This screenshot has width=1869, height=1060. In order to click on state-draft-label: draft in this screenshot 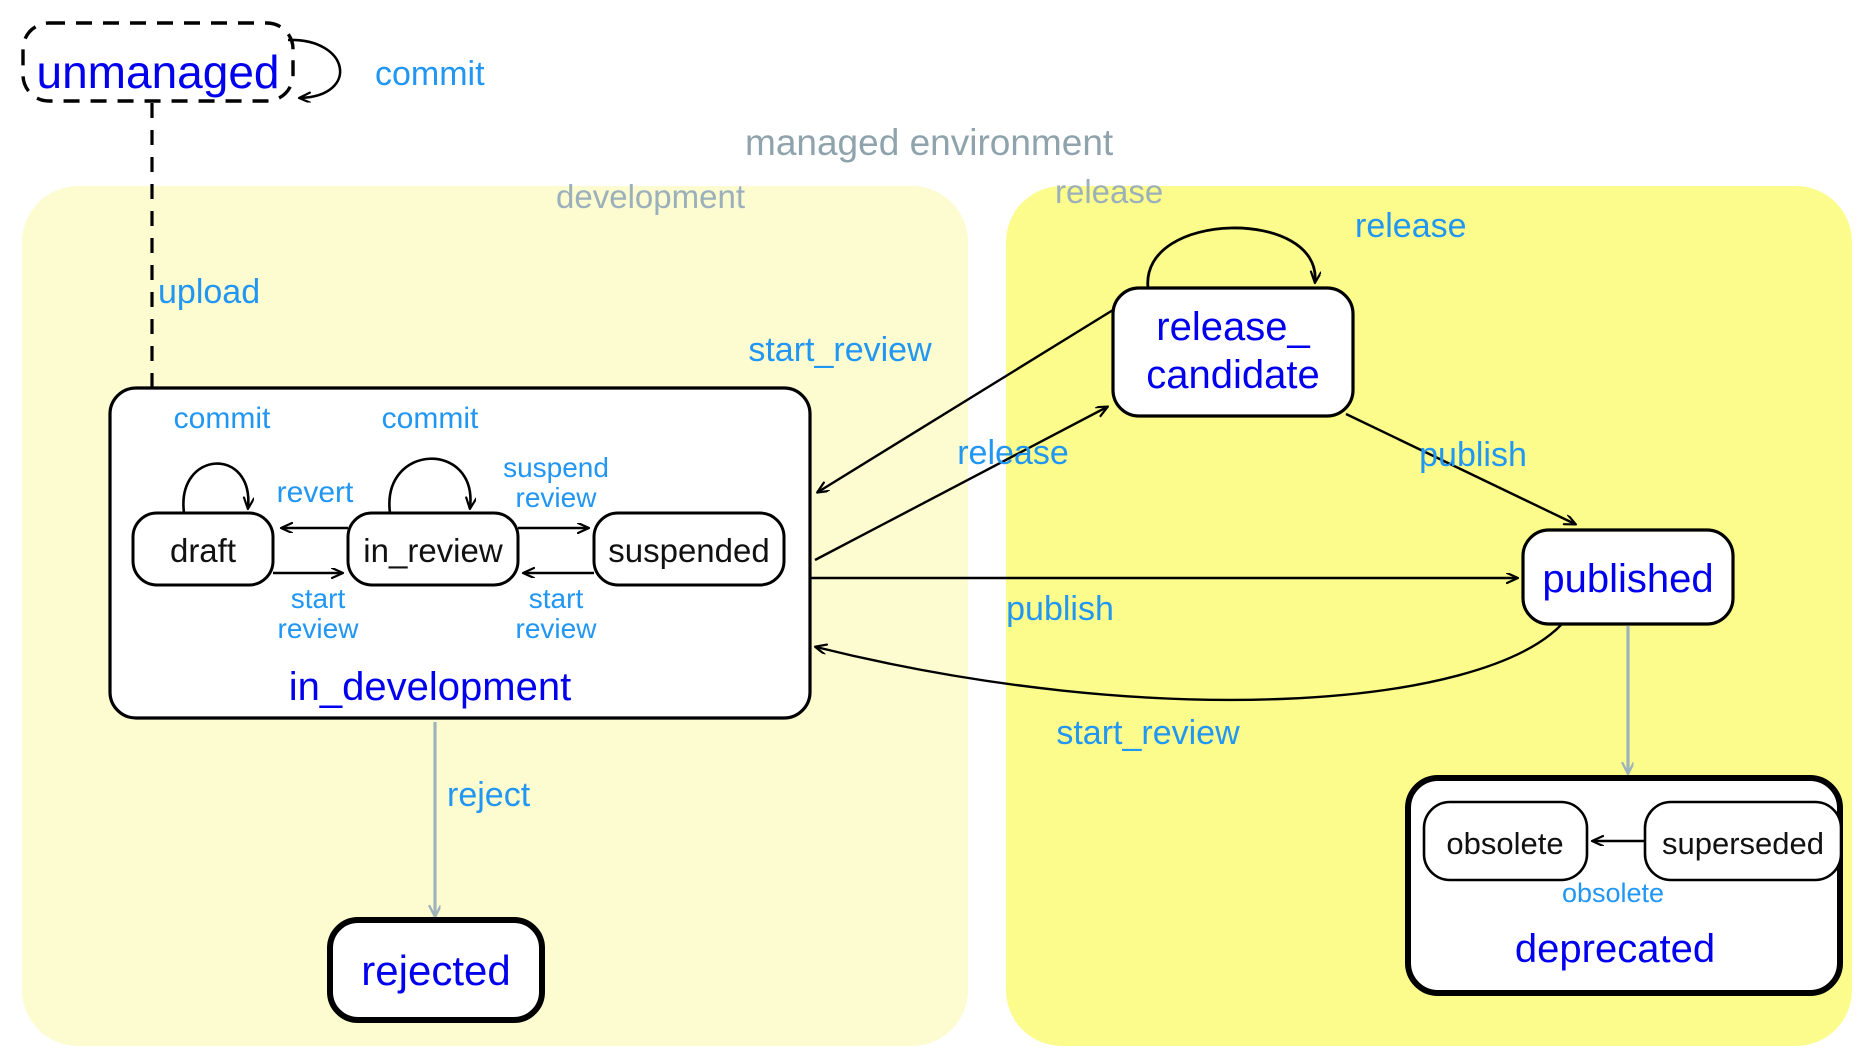, I will do `click(203, 550)`.